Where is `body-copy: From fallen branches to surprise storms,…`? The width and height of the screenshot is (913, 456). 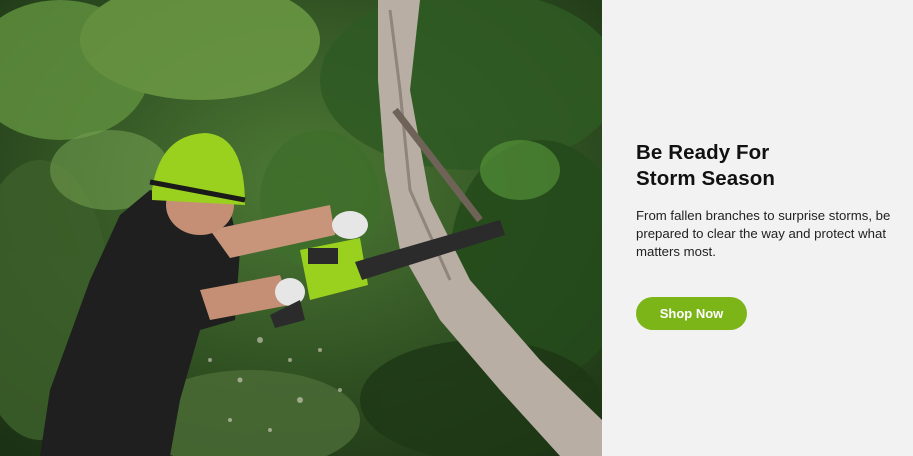
body-copy: From fallen branches to surprise storms,… is located at coordinates (763, 234).